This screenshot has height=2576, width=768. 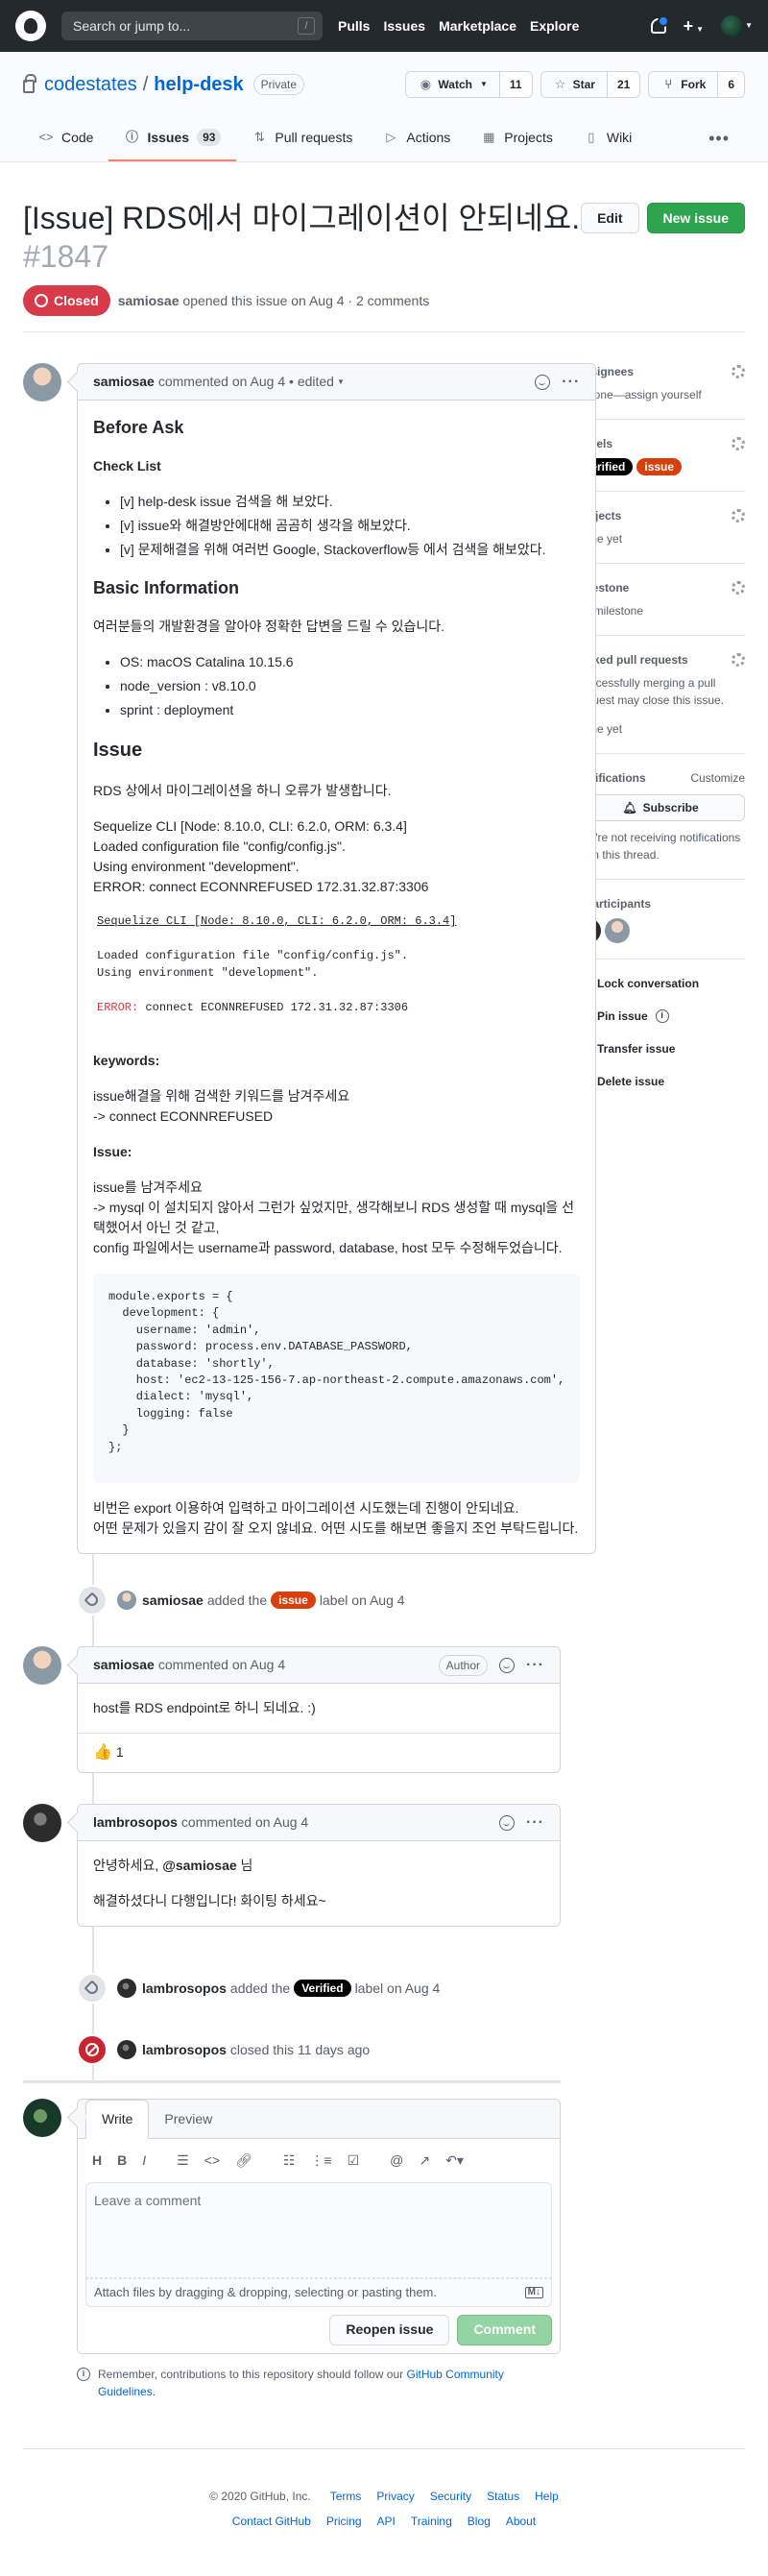 What do you see at coordinates (453, 84) in the screenshot?
I see `watch-button: ◉ Watch ▼` at bounding box center [453, 84].